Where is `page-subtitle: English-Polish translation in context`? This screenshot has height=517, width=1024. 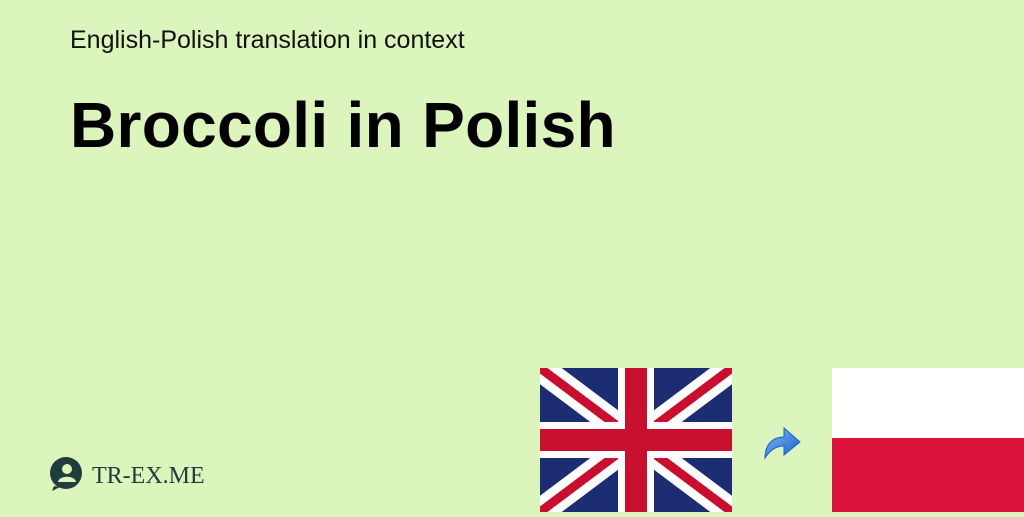 page-subtitle: English-Polish translation in context is located at coordinates (267, 40).